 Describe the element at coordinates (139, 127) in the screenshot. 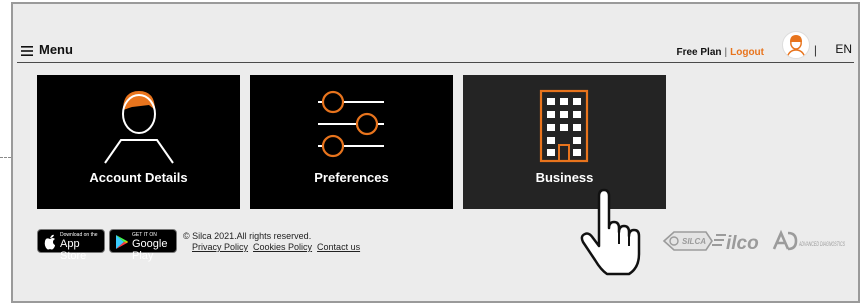

I see `user-icon` at that location.